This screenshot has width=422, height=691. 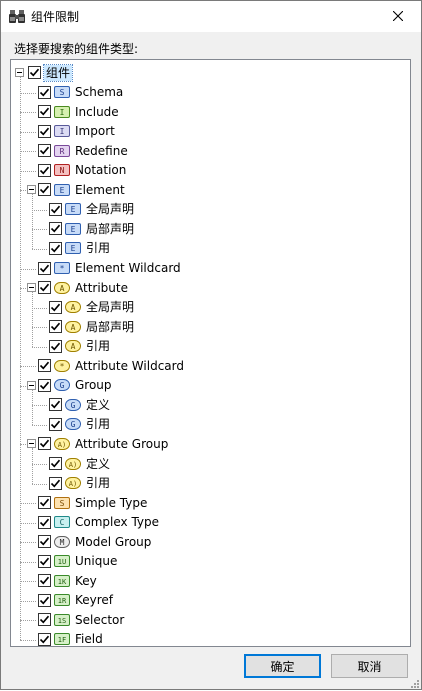 I want to click on tree-item-element-wildcard-checkbox, so click(x=44, y=268).